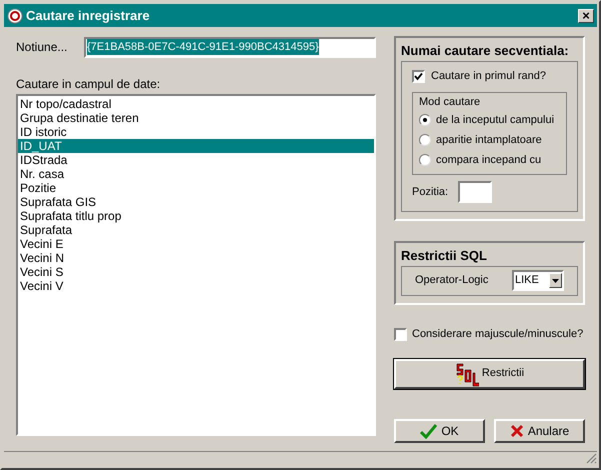 The image size is (601, 470). I want to click on sql-icon, so click(466, 373).